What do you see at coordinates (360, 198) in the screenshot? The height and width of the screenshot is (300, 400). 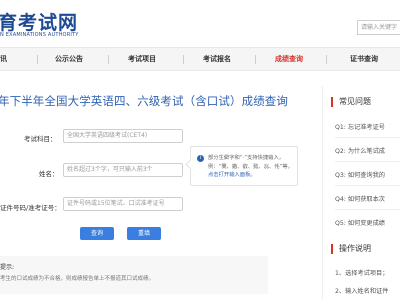 I see `faq-item: Q4: 如何获取本次` at bounding box center [360, 198].